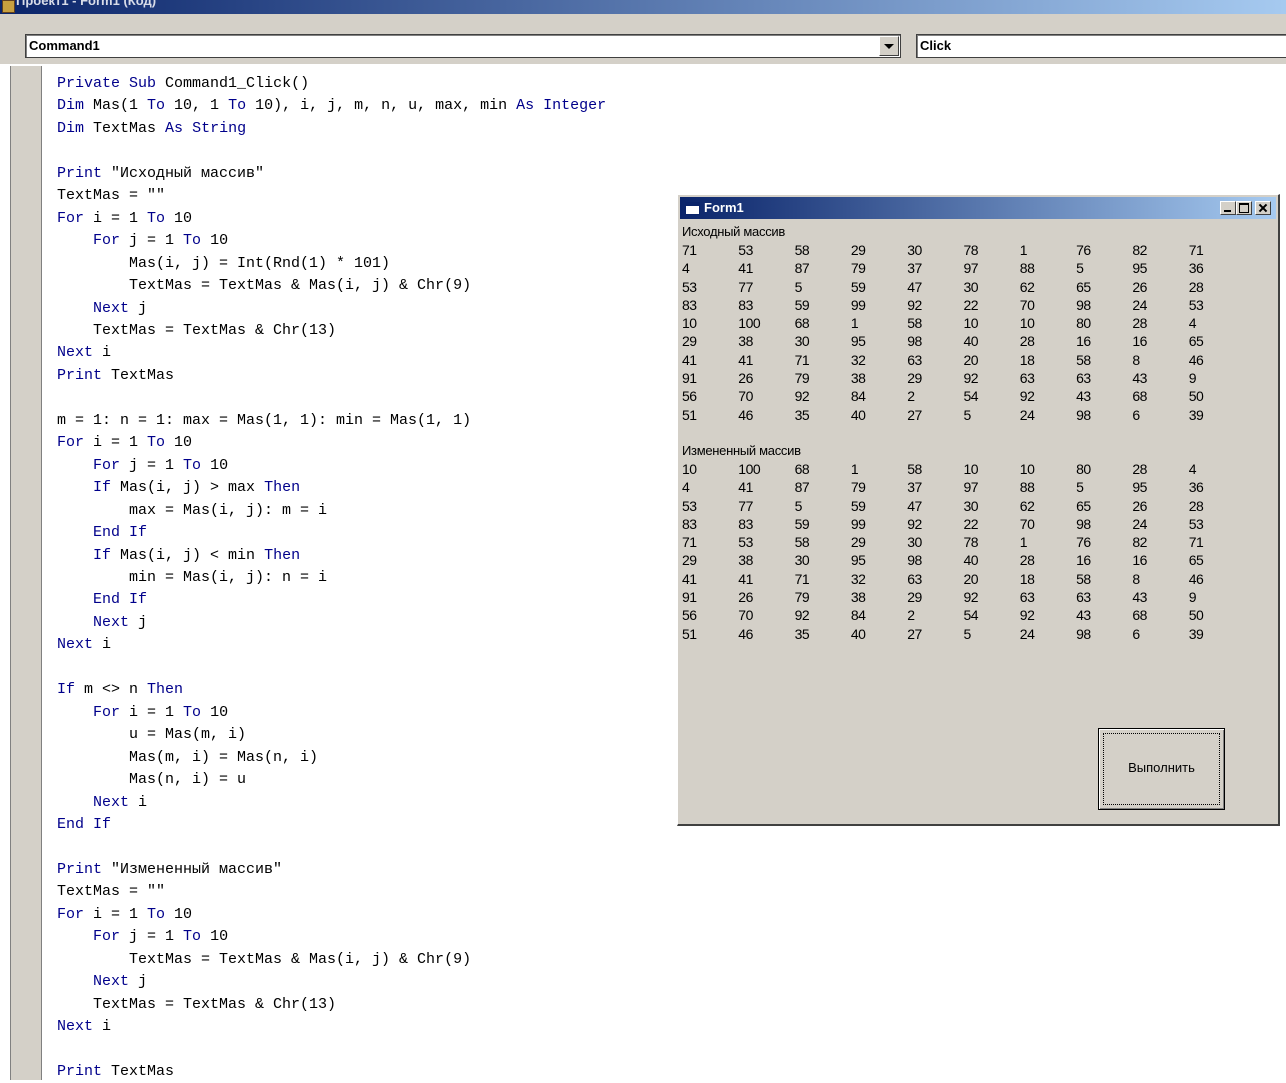  I want to click on array-cell: 27, so click(914, 414).